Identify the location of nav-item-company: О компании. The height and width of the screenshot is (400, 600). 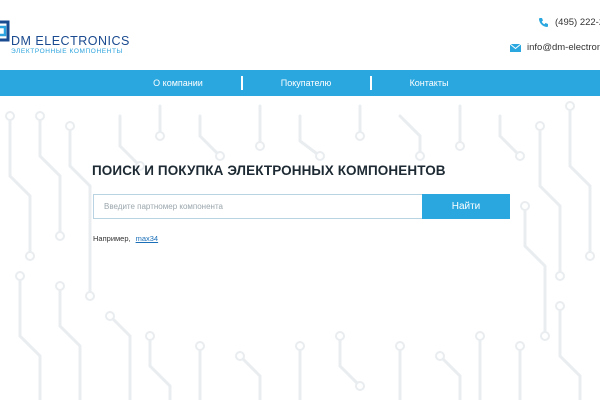
(178, 83).